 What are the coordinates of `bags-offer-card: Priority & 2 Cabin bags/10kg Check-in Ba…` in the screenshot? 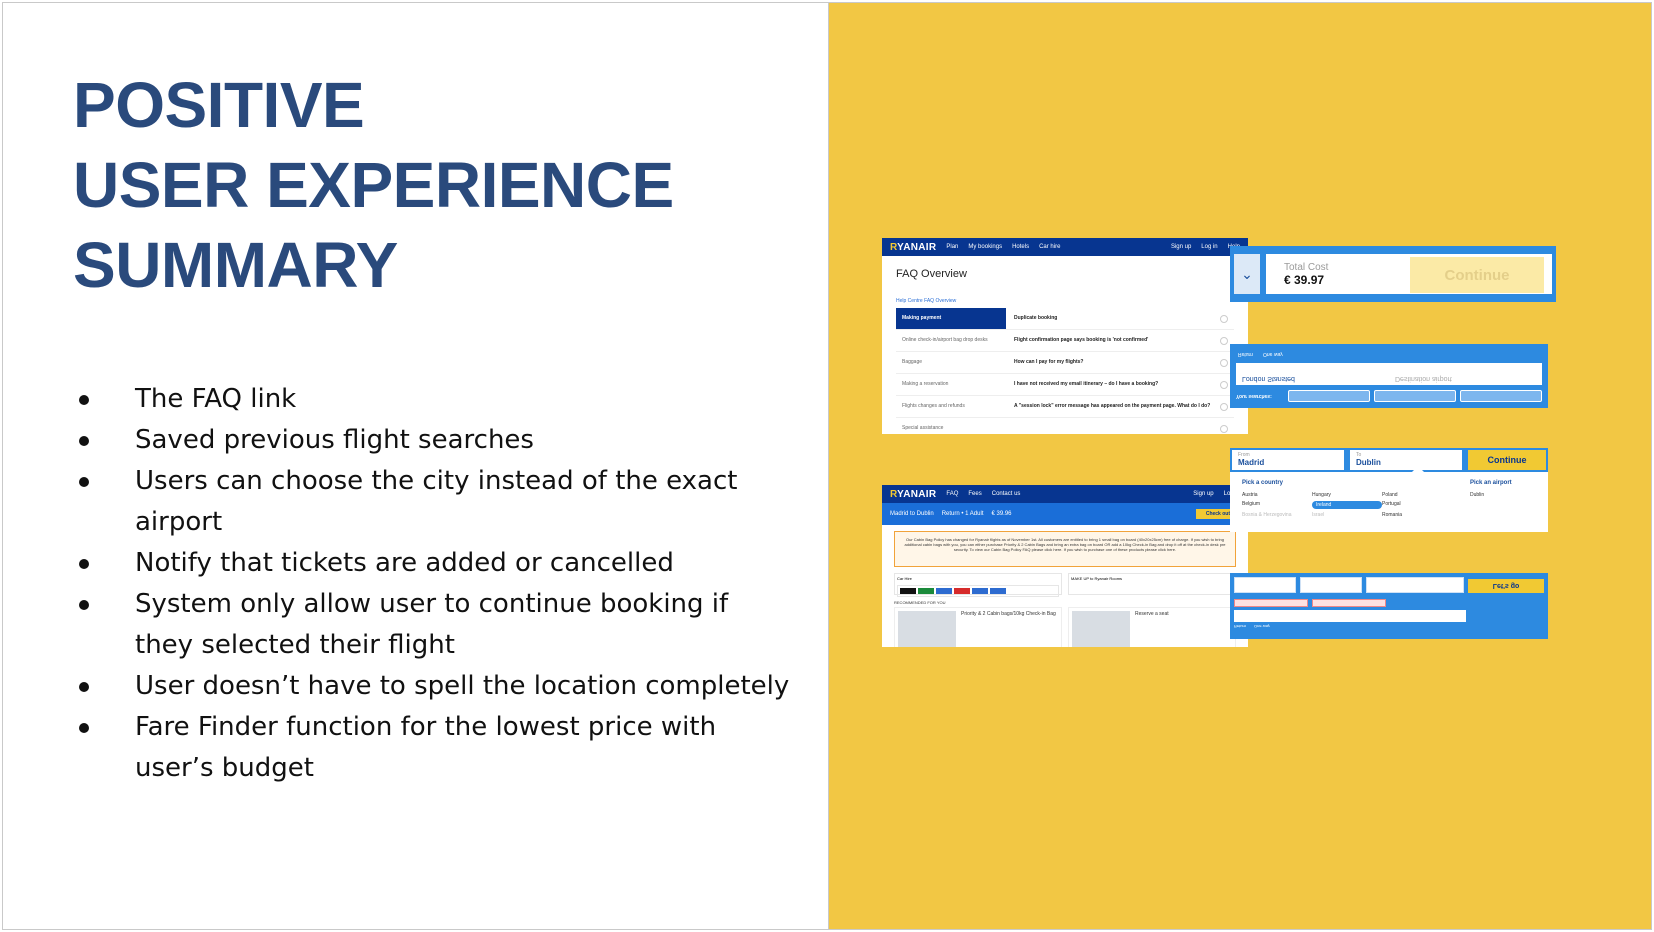 It's located at (978, 627).